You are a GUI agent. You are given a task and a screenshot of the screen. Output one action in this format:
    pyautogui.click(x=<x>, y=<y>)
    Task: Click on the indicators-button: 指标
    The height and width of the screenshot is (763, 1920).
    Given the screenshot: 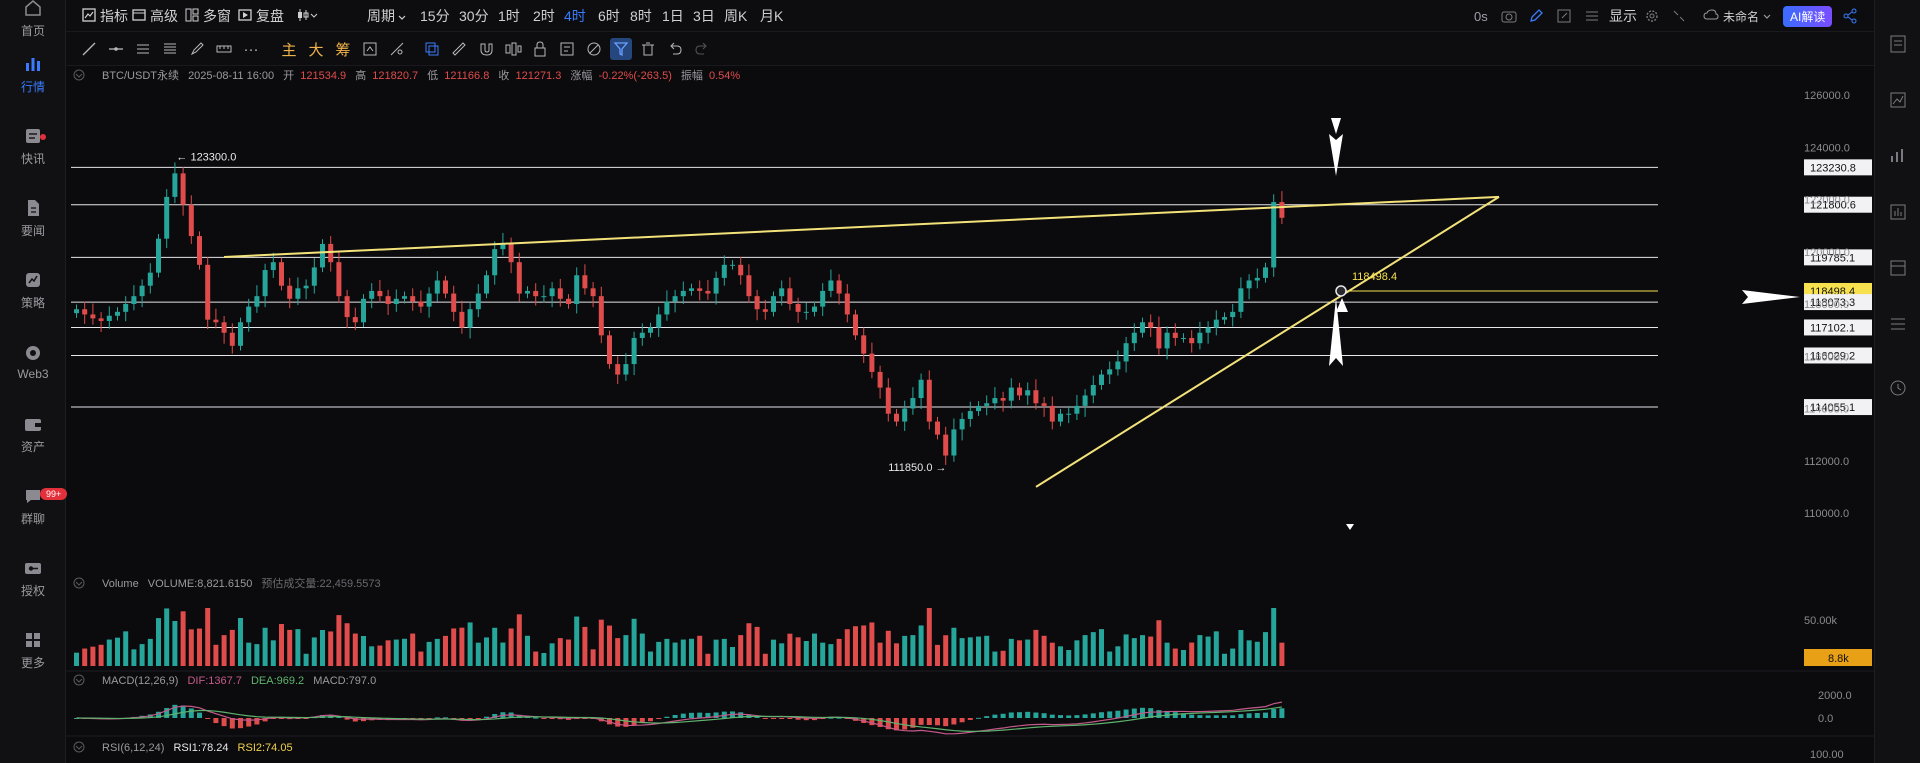 What is the action you would take?
    pyautogui.click(x=105, y=16)
    